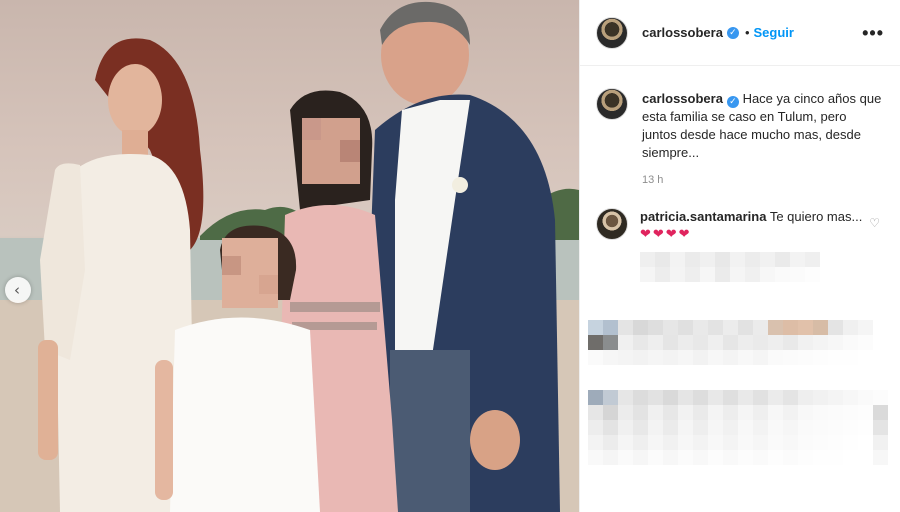 This screenshot has height=512, width=900. What do you see at coordinates (771, 180) in the screenshot?
I see `post-timestamp: 13 h` at bounding box center [771, 180].